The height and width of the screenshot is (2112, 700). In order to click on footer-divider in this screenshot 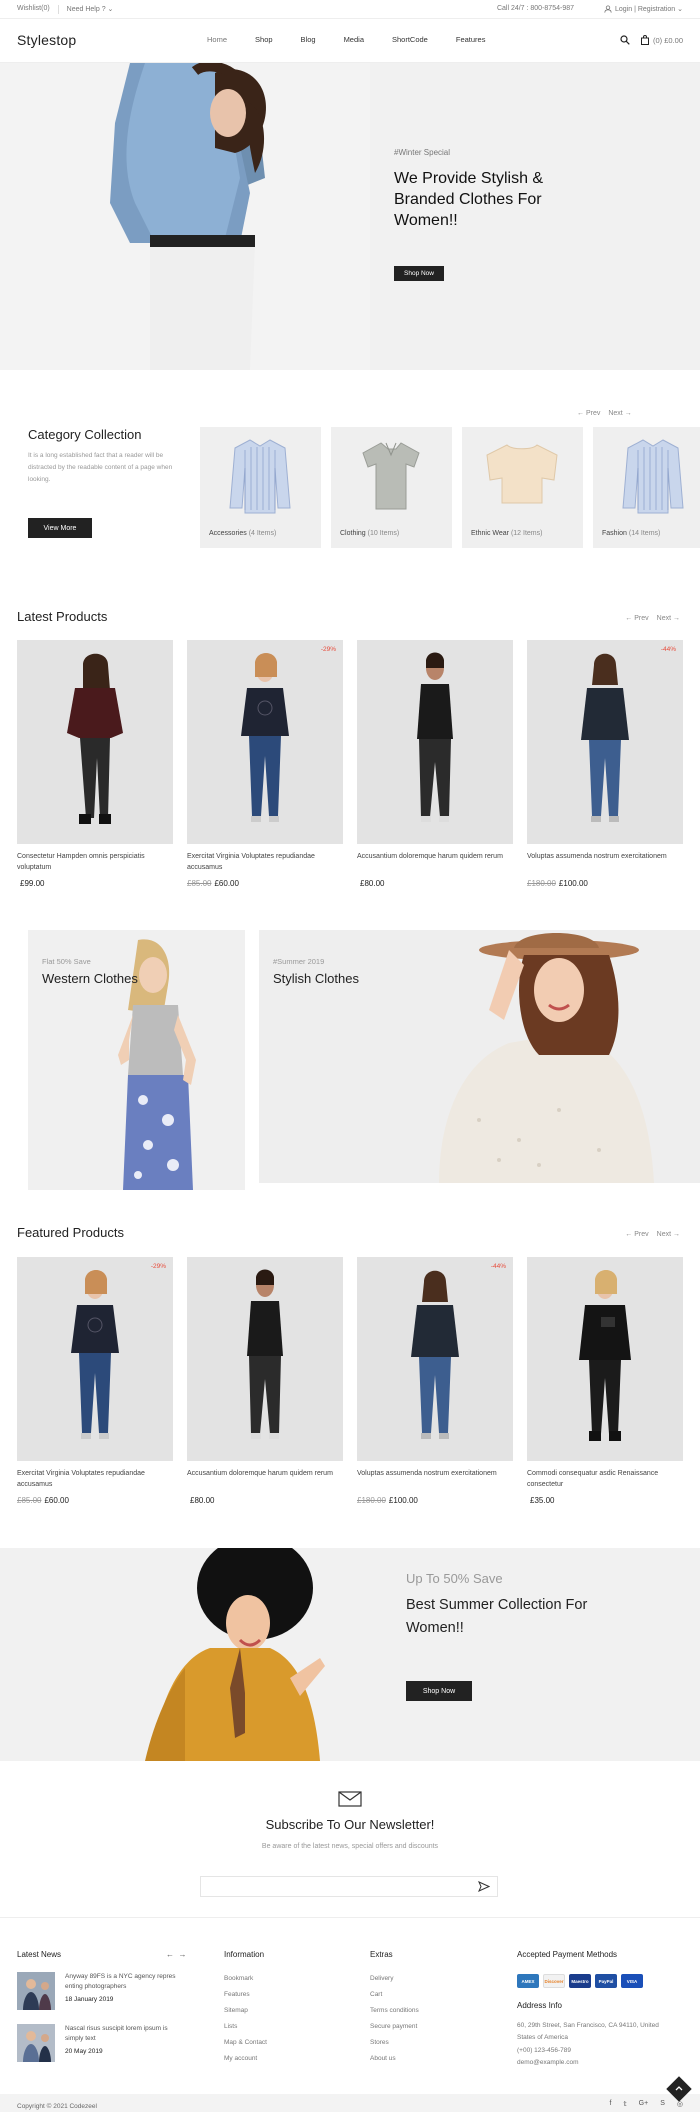, I will do `click(350, 1917)`.